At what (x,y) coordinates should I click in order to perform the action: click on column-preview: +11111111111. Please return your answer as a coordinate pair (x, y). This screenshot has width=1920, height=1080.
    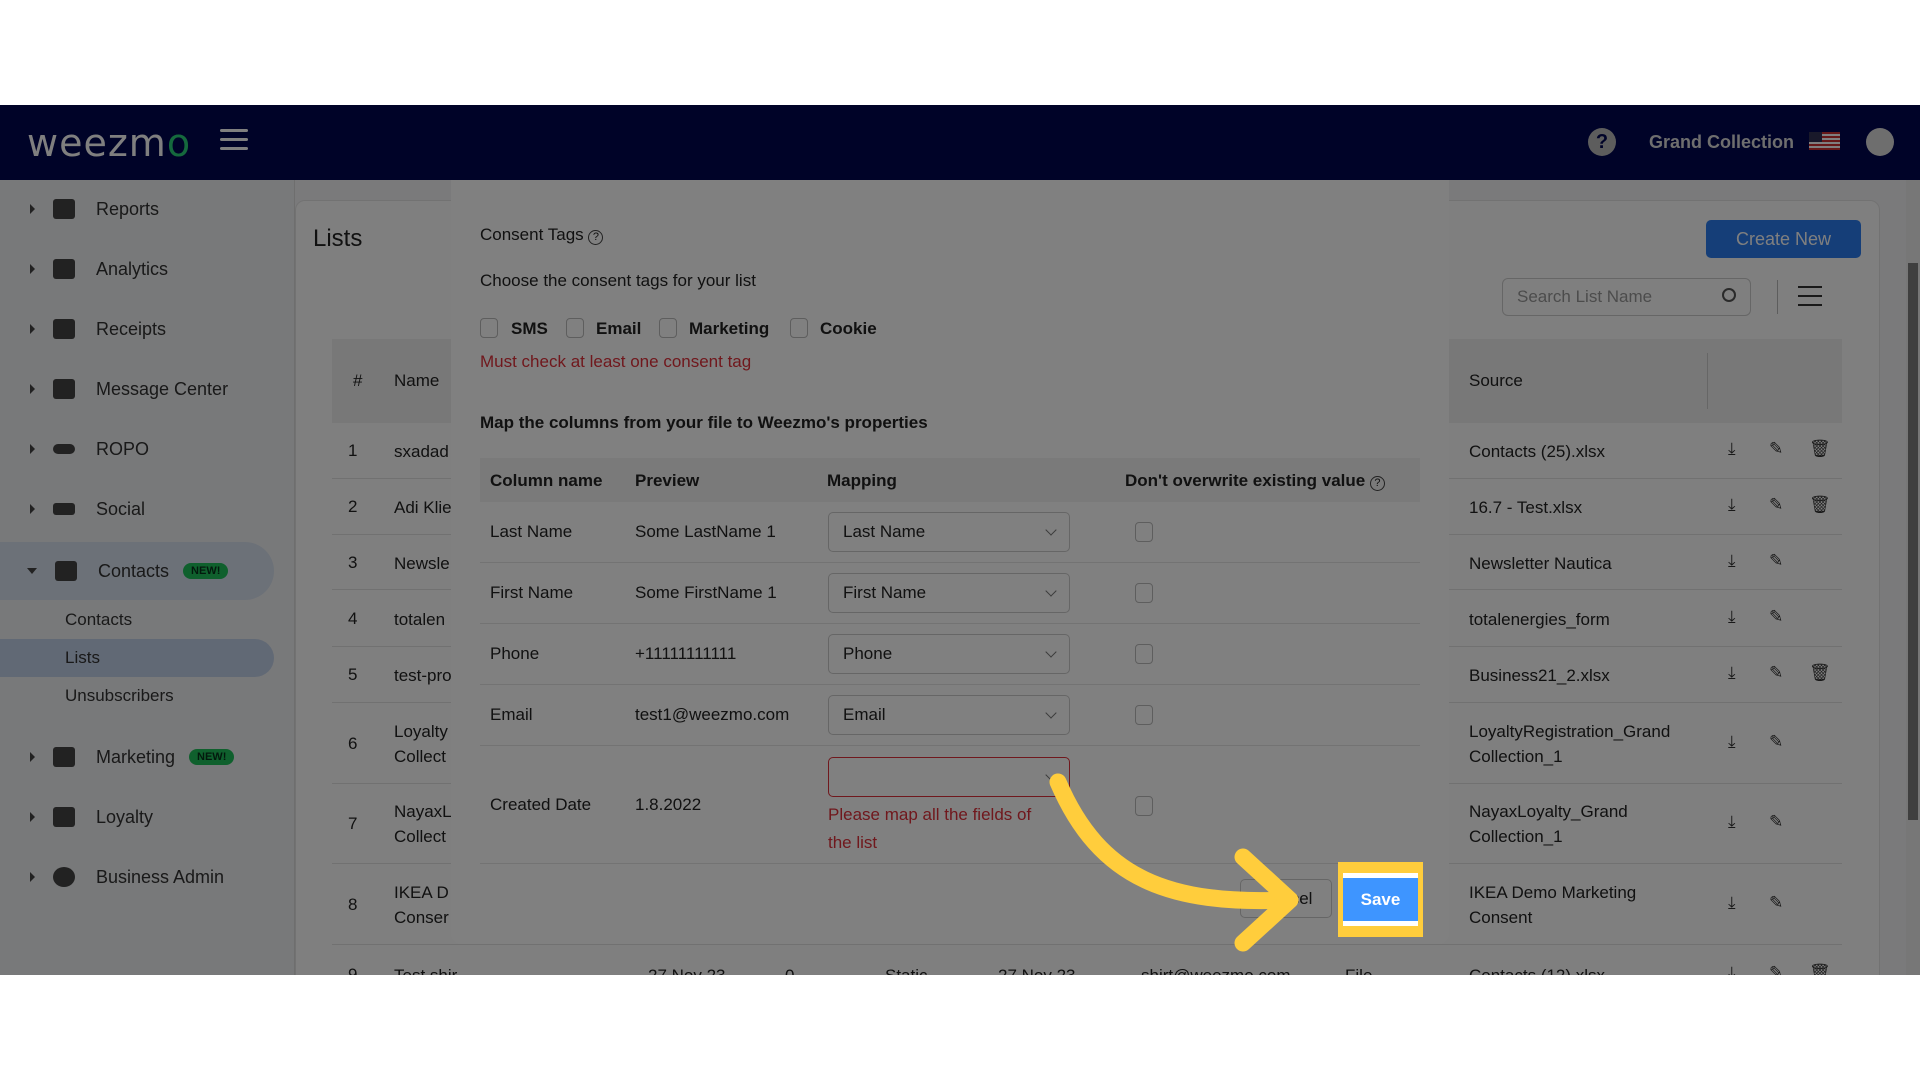
    Looking at the image, I should click on (686, 653).